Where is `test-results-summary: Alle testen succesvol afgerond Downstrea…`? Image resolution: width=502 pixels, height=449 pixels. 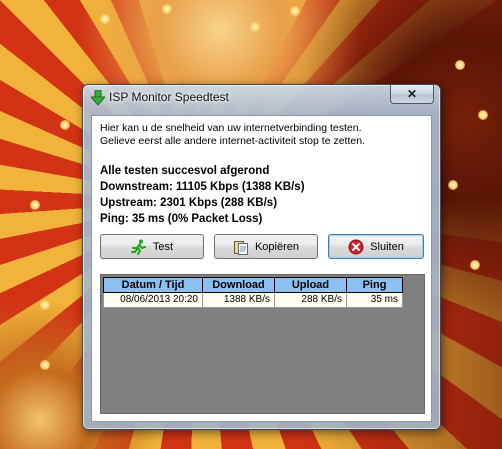 test-results-summary: Alle testen succesvol afgerond Downstrea… is located at coordinates (202, 195).